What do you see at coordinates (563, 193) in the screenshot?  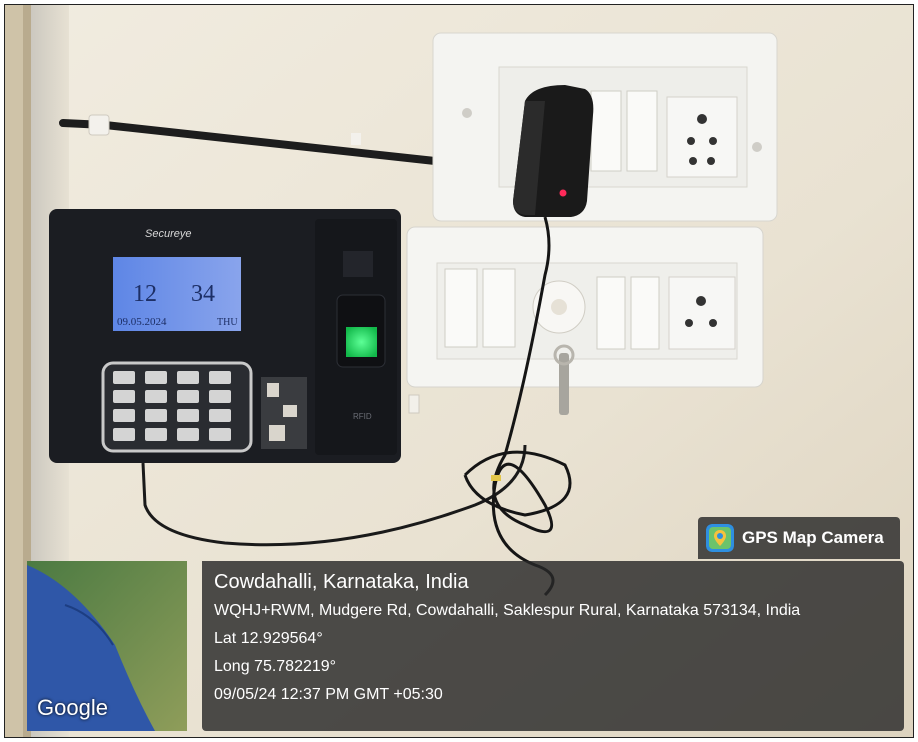 I see `adapter-led` at bounding box center [563, 193].